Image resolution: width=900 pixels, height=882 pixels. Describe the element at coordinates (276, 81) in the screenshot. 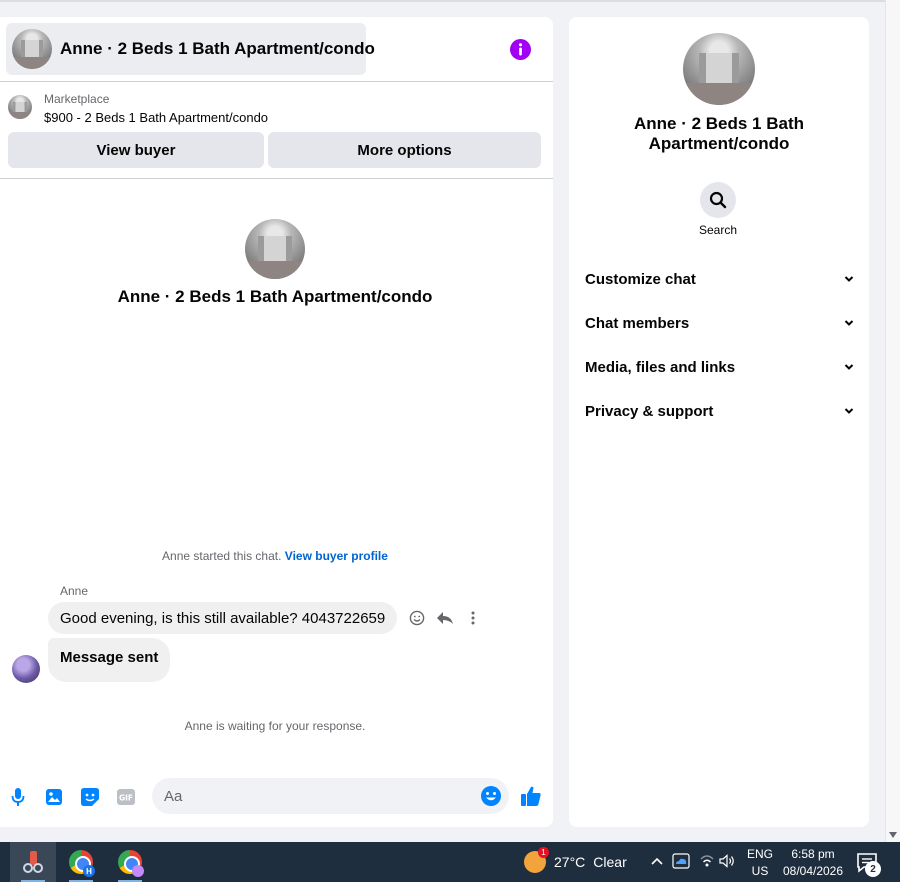

I see `header-divider` at that location.